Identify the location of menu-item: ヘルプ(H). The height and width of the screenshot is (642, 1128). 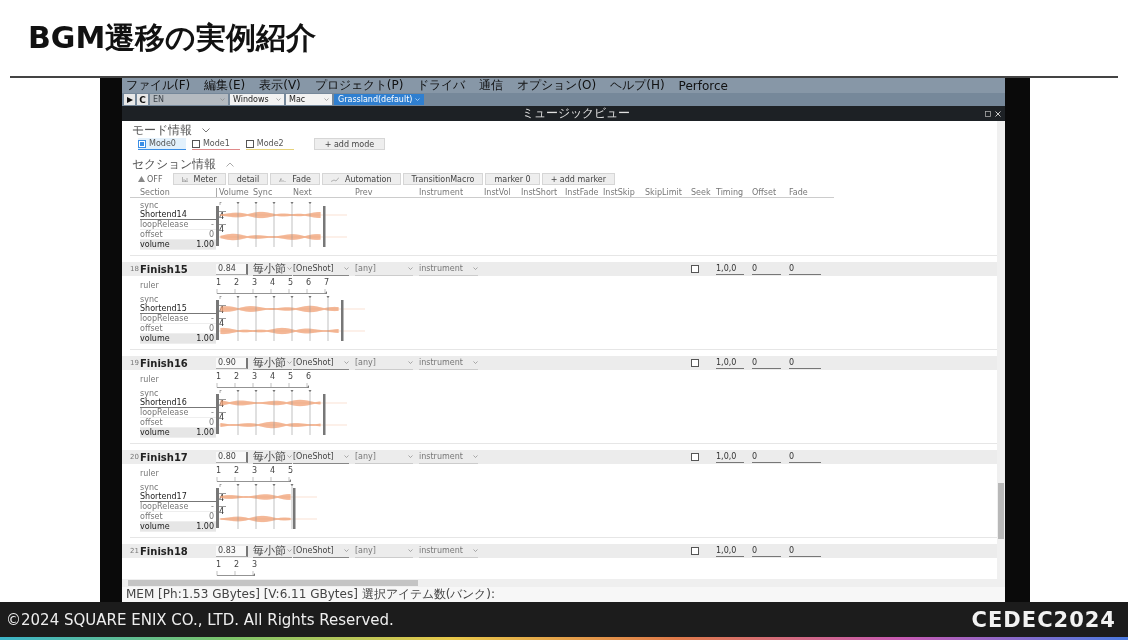
(637, 86).